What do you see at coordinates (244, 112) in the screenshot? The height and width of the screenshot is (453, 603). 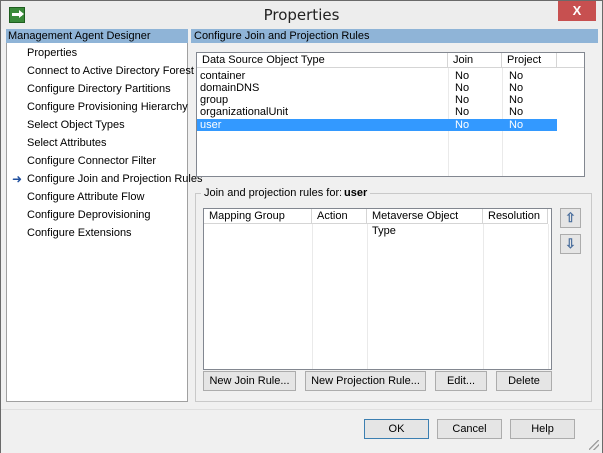 I see `cell-object-type: organizationalUnit` at bounding box center [244, 112].